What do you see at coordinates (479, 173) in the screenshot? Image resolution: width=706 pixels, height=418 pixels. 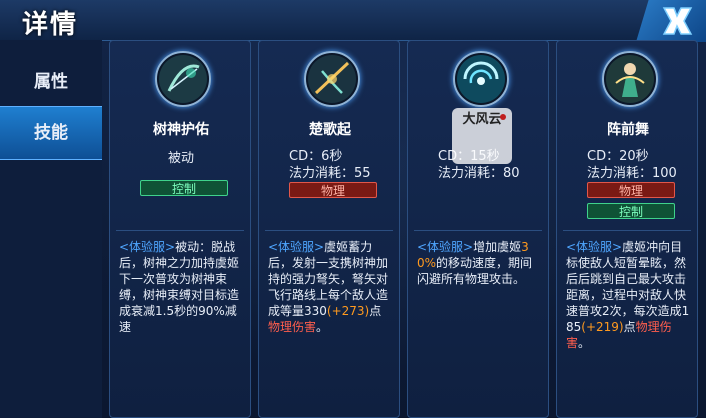 I see `mana-cost: 法力消耗：80` at bounding box center [479, 173].